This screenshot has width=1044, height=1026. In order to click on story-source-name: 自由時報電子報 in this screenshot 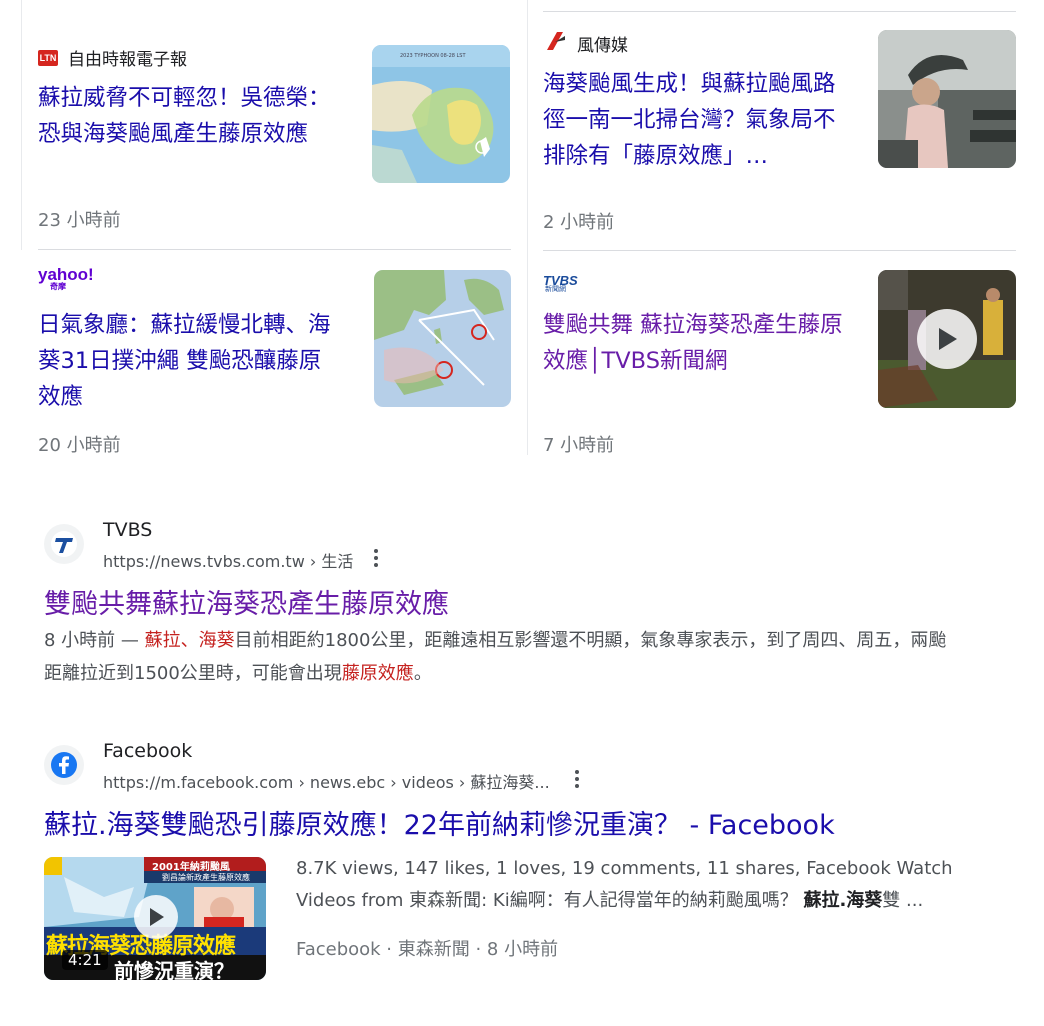, I will do `click(127, 60)`.